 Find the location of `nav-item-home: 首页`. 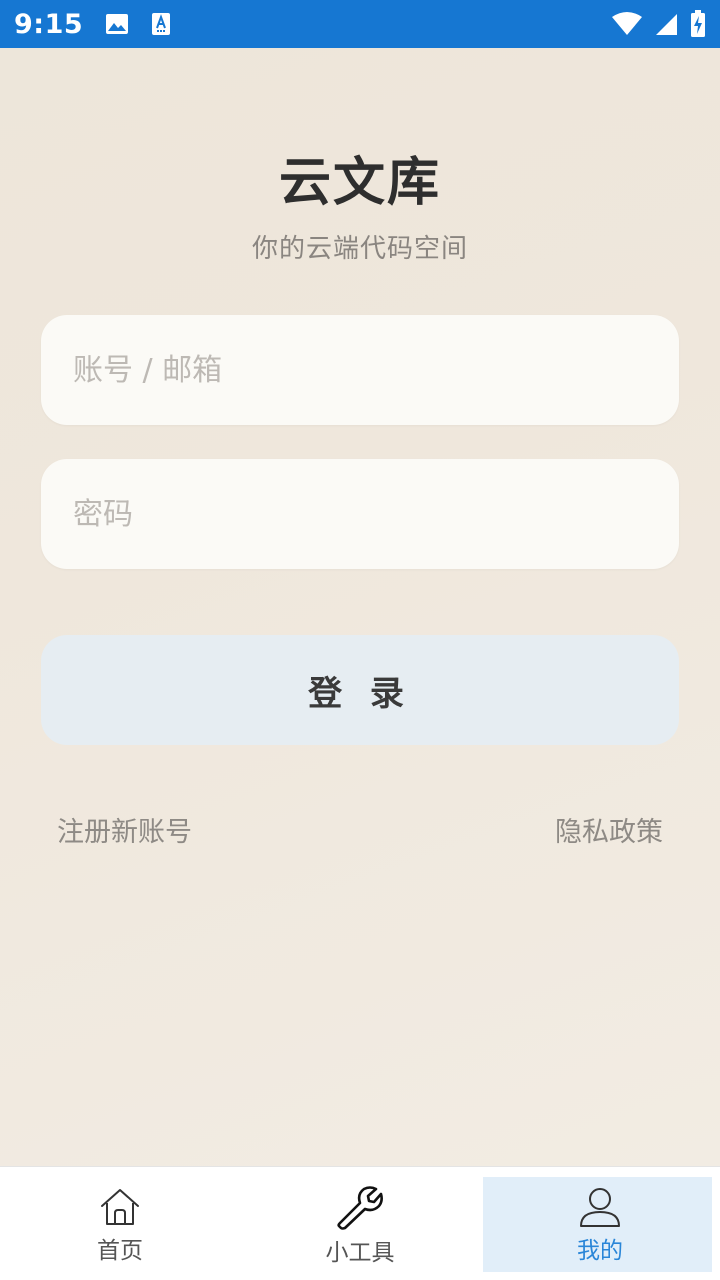

nav-item-home: 首页 is located at coordinates (120, 1223).